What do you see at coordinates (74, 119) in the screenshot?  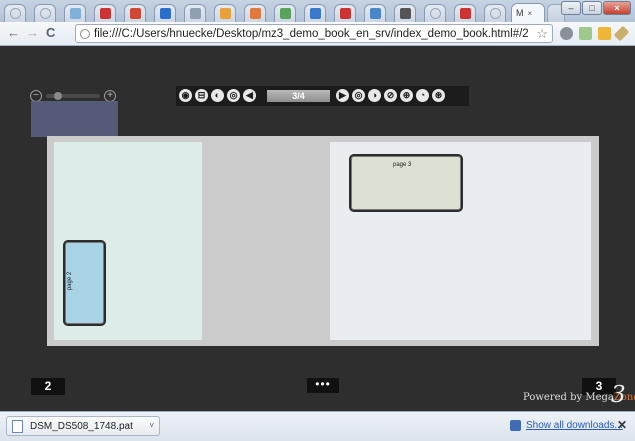 I see `thumbnail-panel` at bounding box center [74, 119].